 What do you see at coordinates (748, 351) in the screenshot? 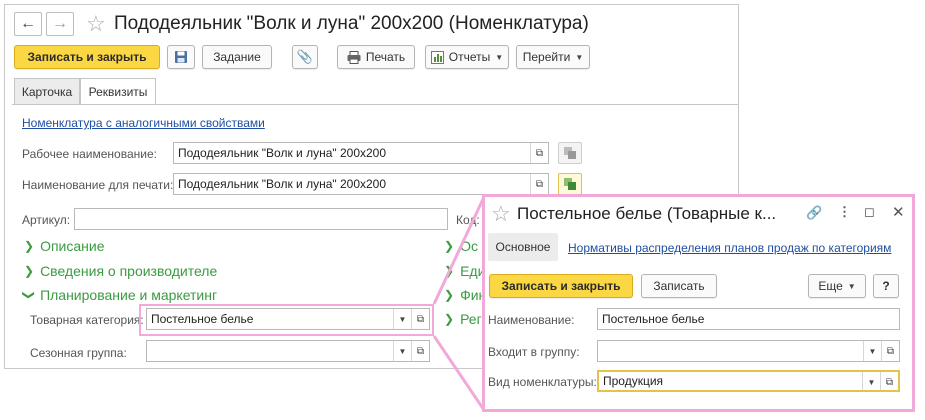
I see `popup-group-select: ▼ ⧉` at bounding box center [748, 351].